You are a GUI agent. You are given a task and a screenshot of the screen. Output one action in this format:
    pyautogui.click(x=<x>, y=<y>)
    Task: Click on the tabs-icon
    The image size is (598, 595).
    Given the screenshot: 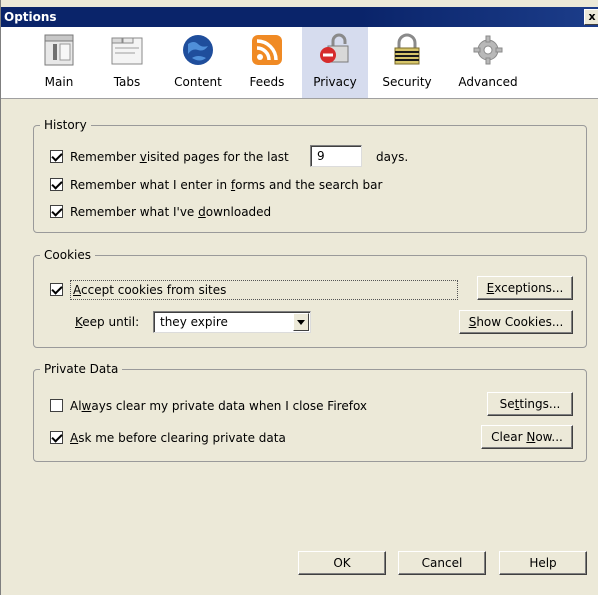 What is the action you would take?
    pyautogui.click(x=127, y=51)
    